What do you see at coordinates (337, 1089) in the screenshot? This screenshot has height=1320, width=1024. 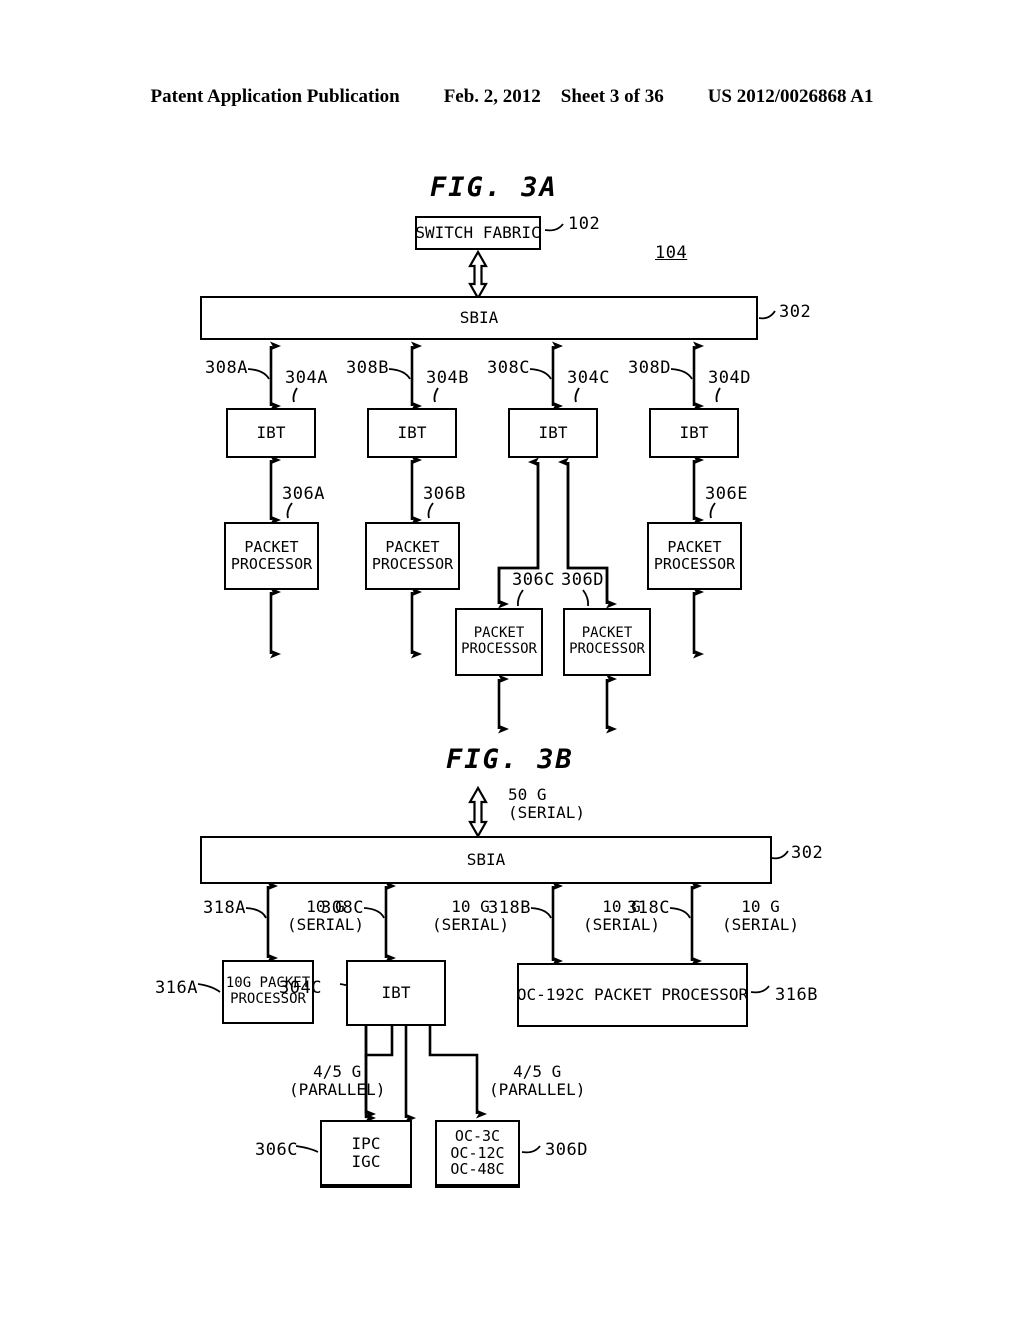 I see `parallel-rate-left-line2: (PARALLEL)` at bounding box center [337, 1089].